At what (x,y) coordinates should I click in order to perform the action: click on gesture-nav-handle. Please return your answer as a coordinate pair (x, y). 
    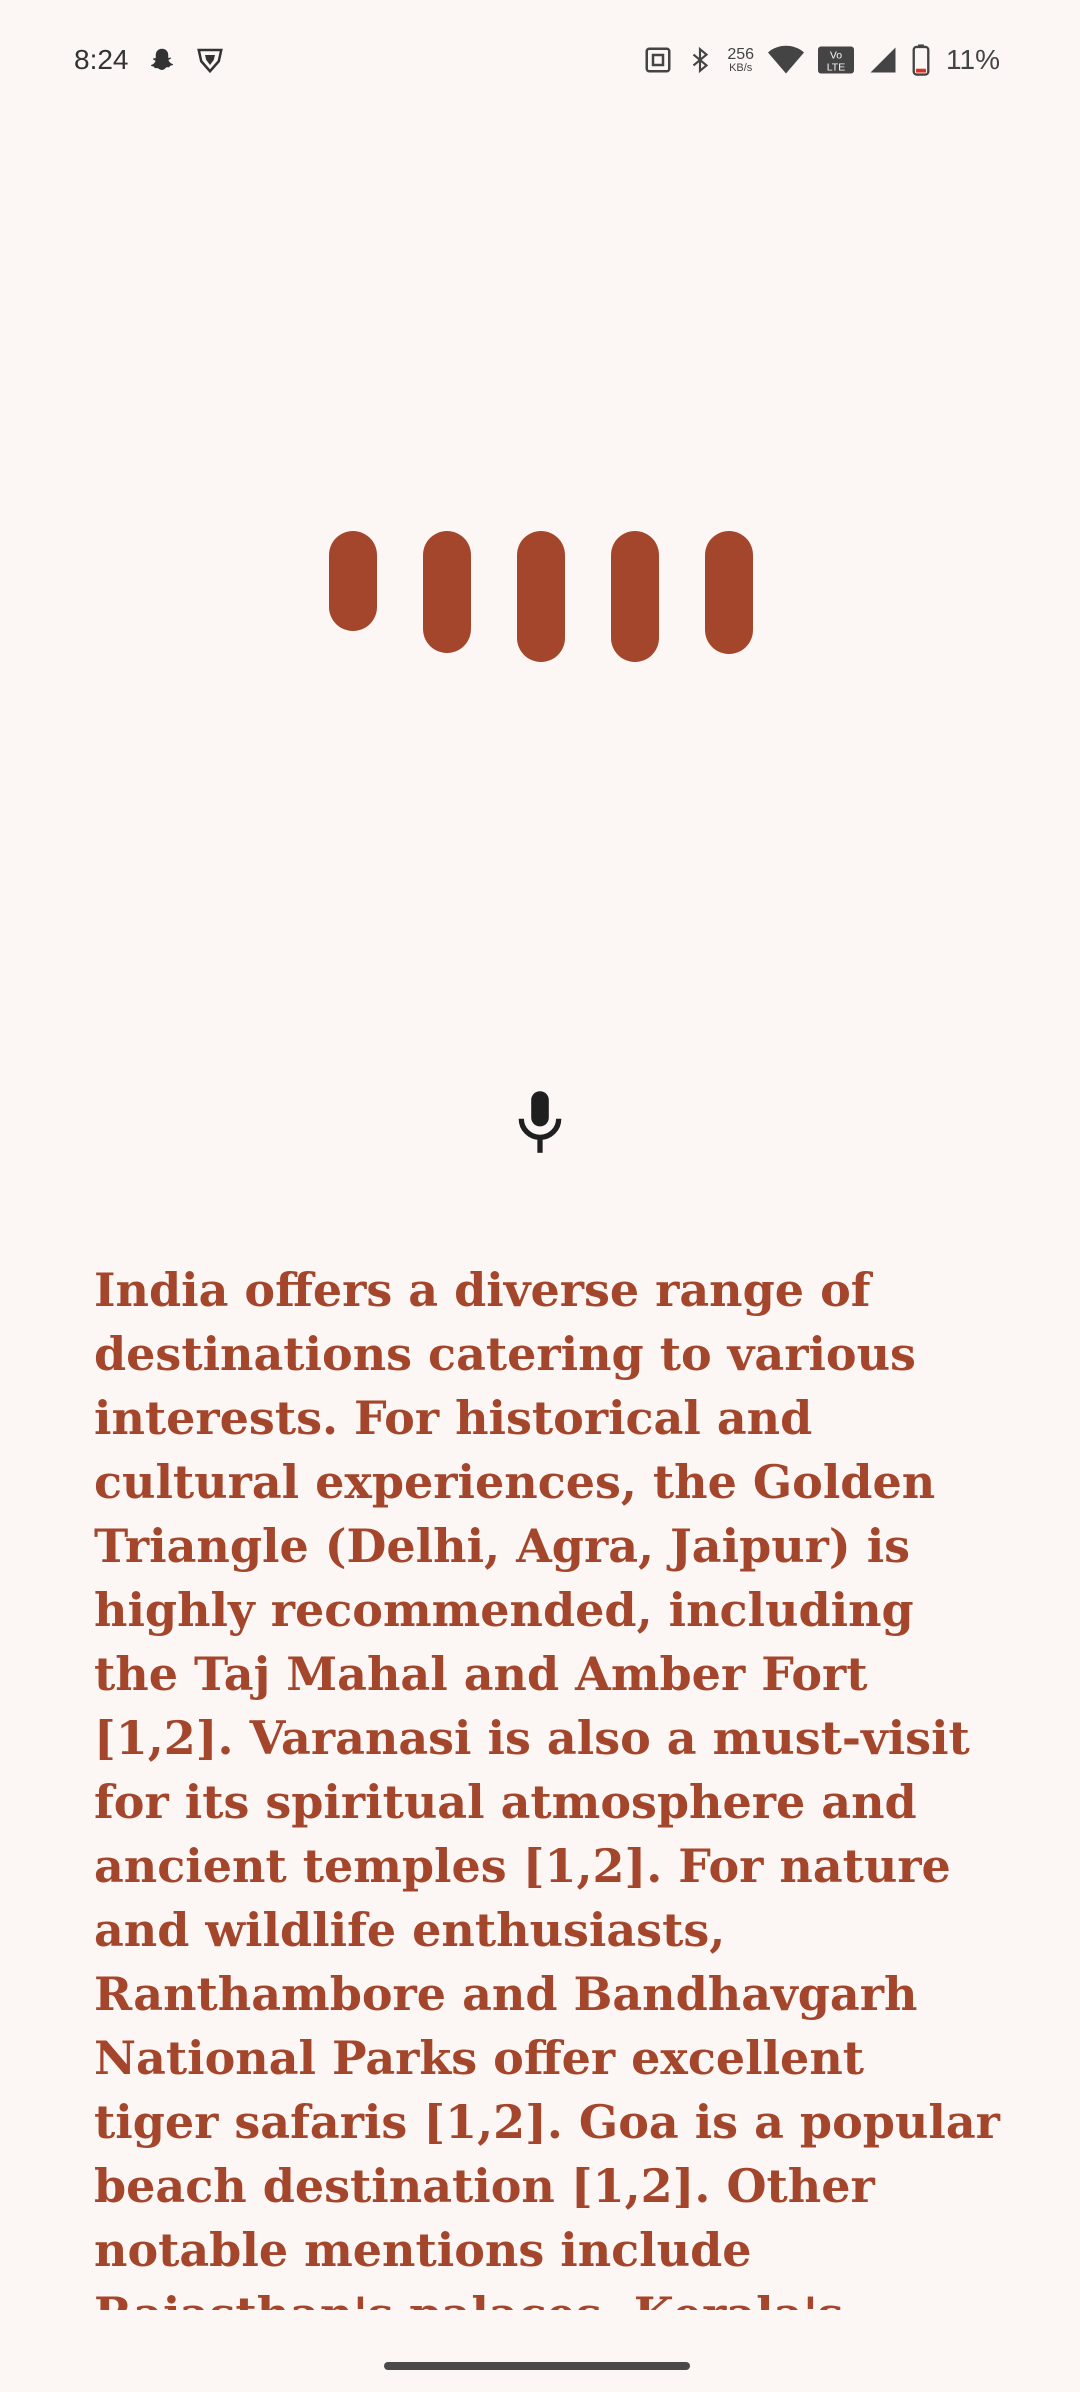
    Looking at the image, I should click on (537, 2366).